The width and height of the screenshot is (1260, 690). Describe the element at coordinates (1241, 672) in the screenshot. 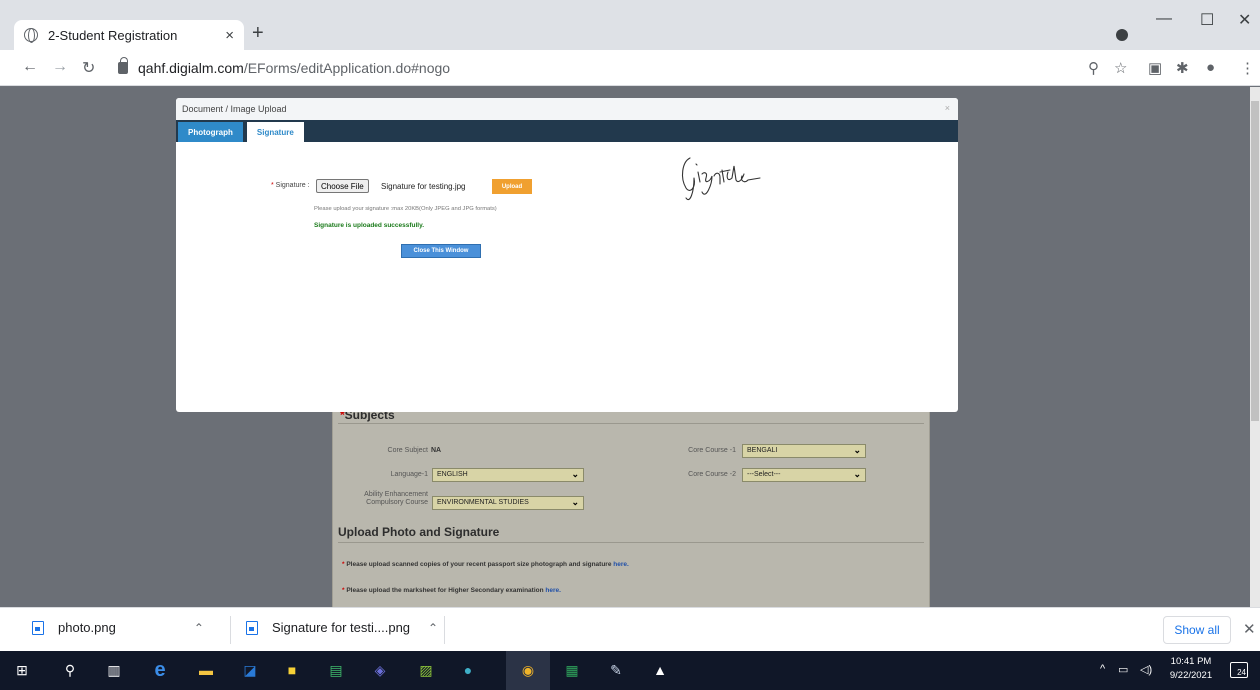

I see `notification-count: 24` at that location.